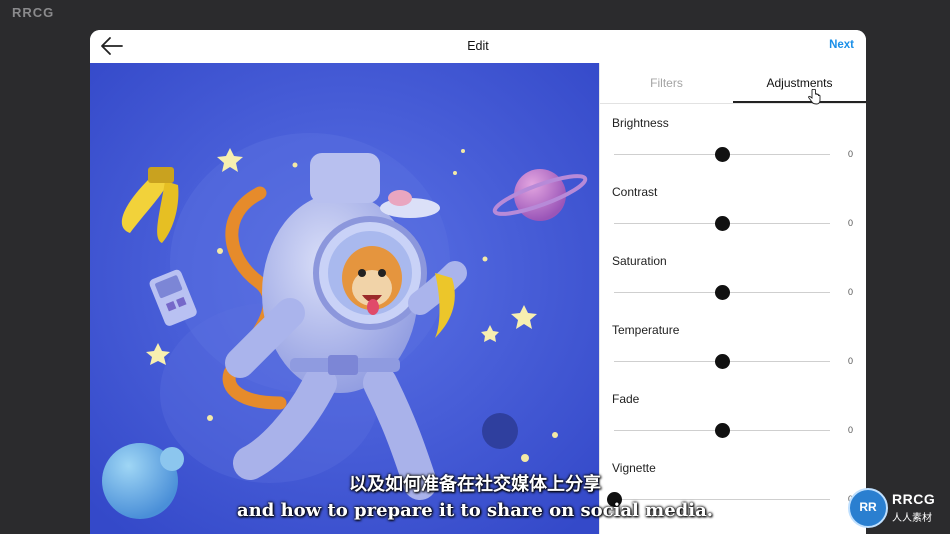  Describe the element at coordinates (841, 45) in the screenshot. I see `next-button: Next` at that location.